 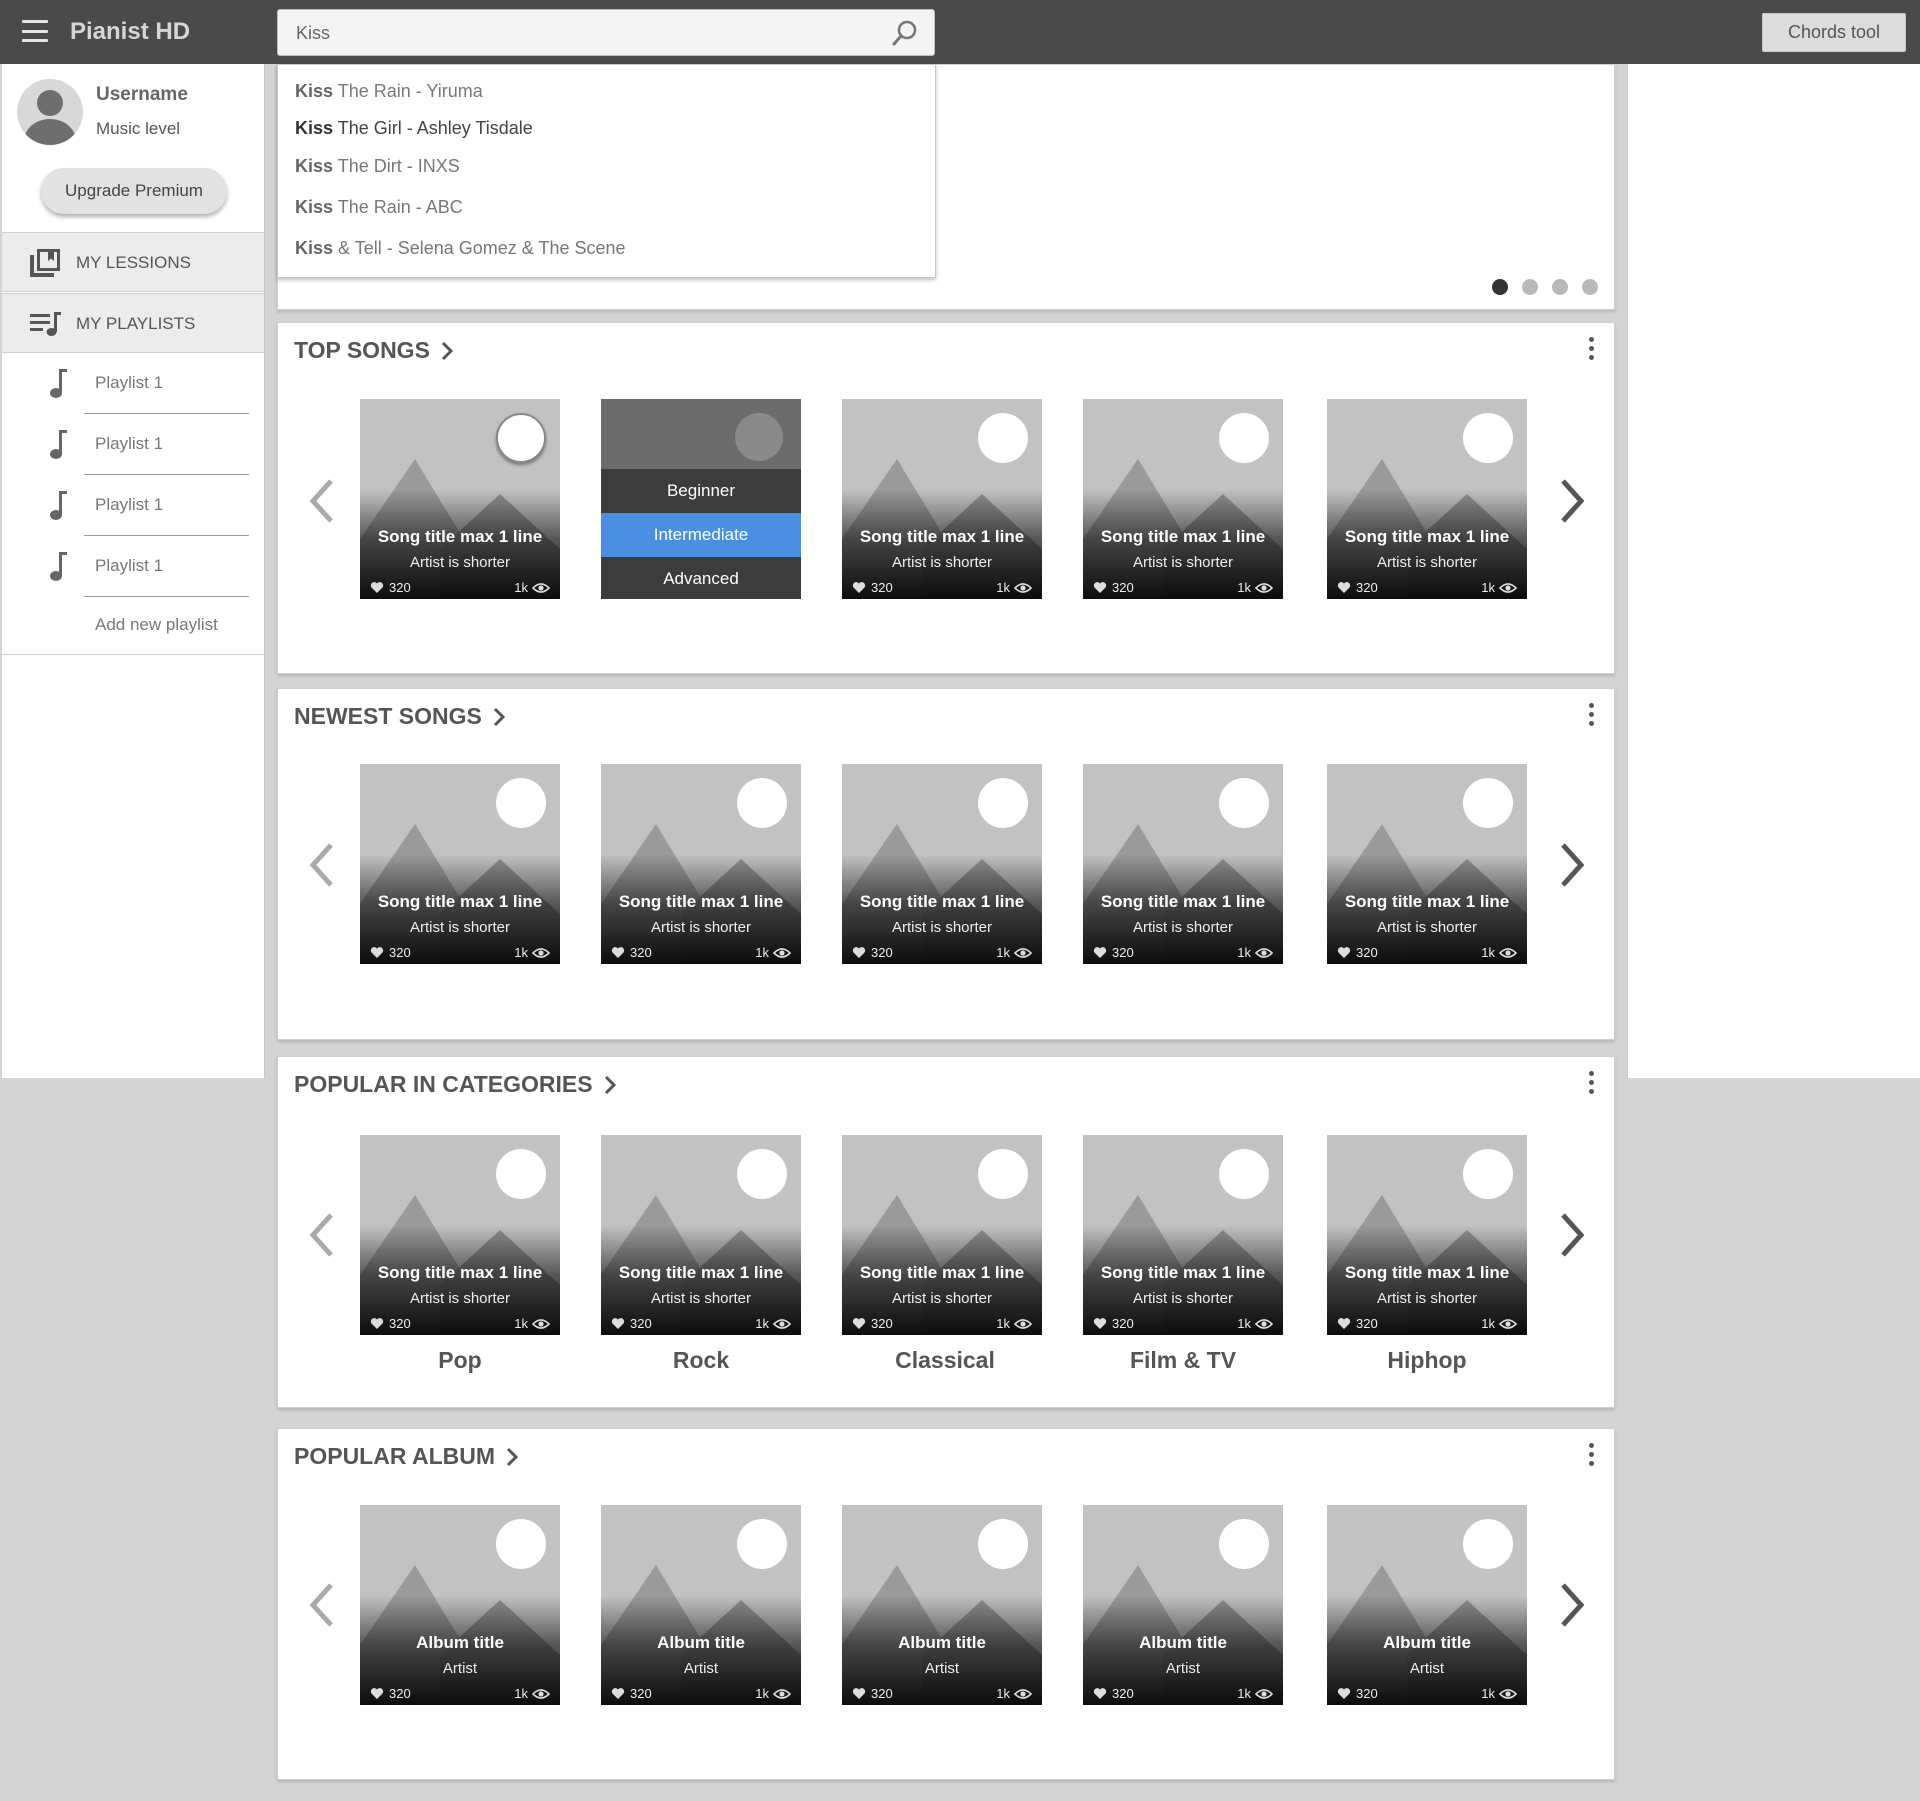 I want to click on suggestion-item: Kiss The Dirt - INXS, so click(x=377, y=166).